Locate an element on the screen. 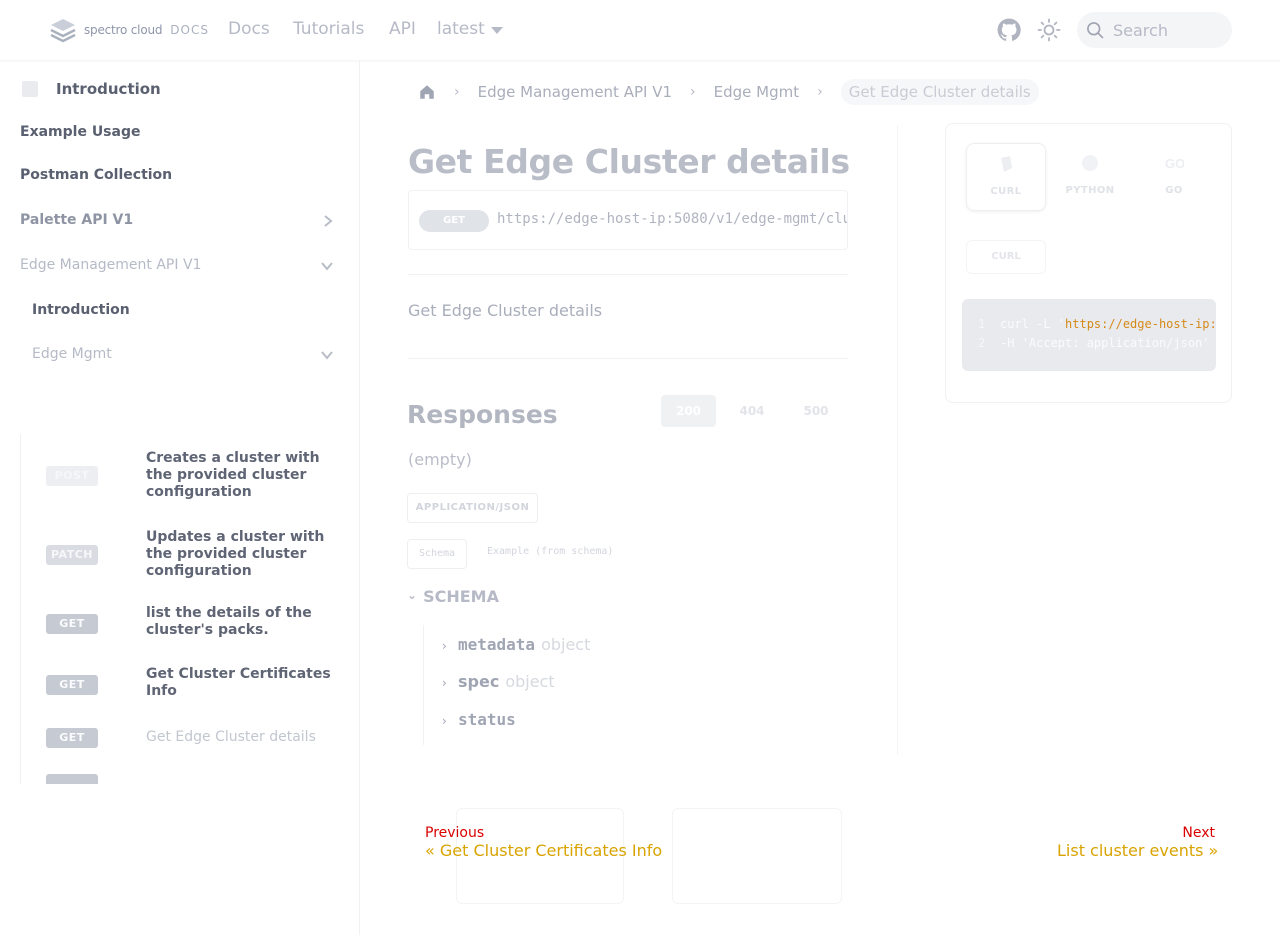 The height and width of the screenshot is (935, 1280). pager-previous-sublabel: Previous is located at coordinates (455, 833).